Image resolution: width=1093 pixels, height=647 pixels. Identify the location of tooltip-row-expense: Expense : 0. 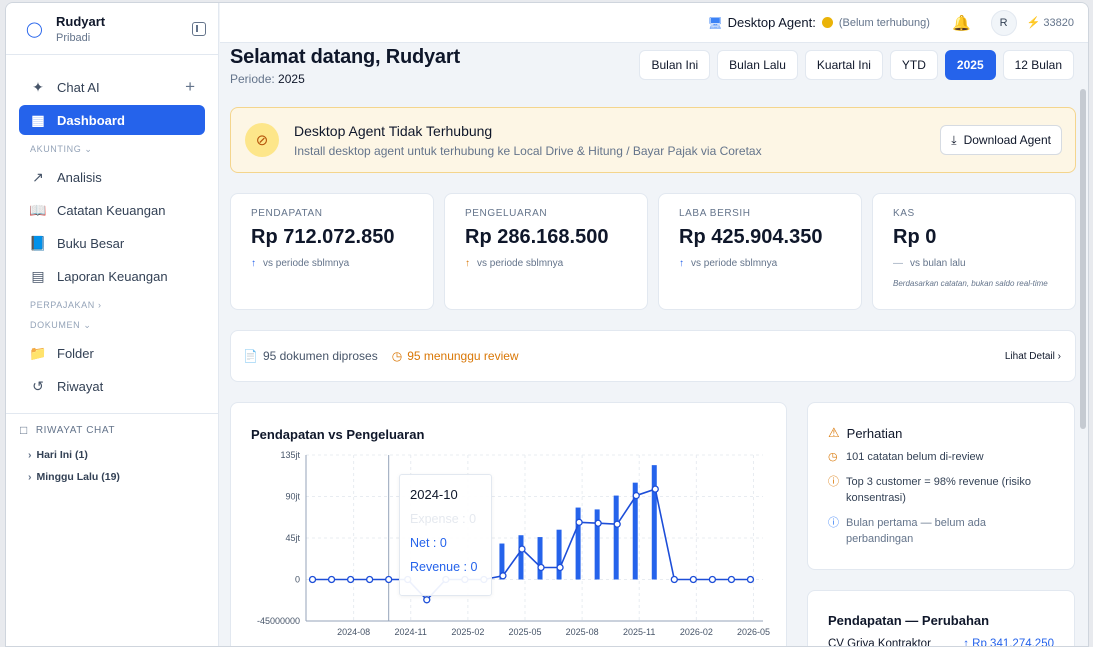
(443, 519).